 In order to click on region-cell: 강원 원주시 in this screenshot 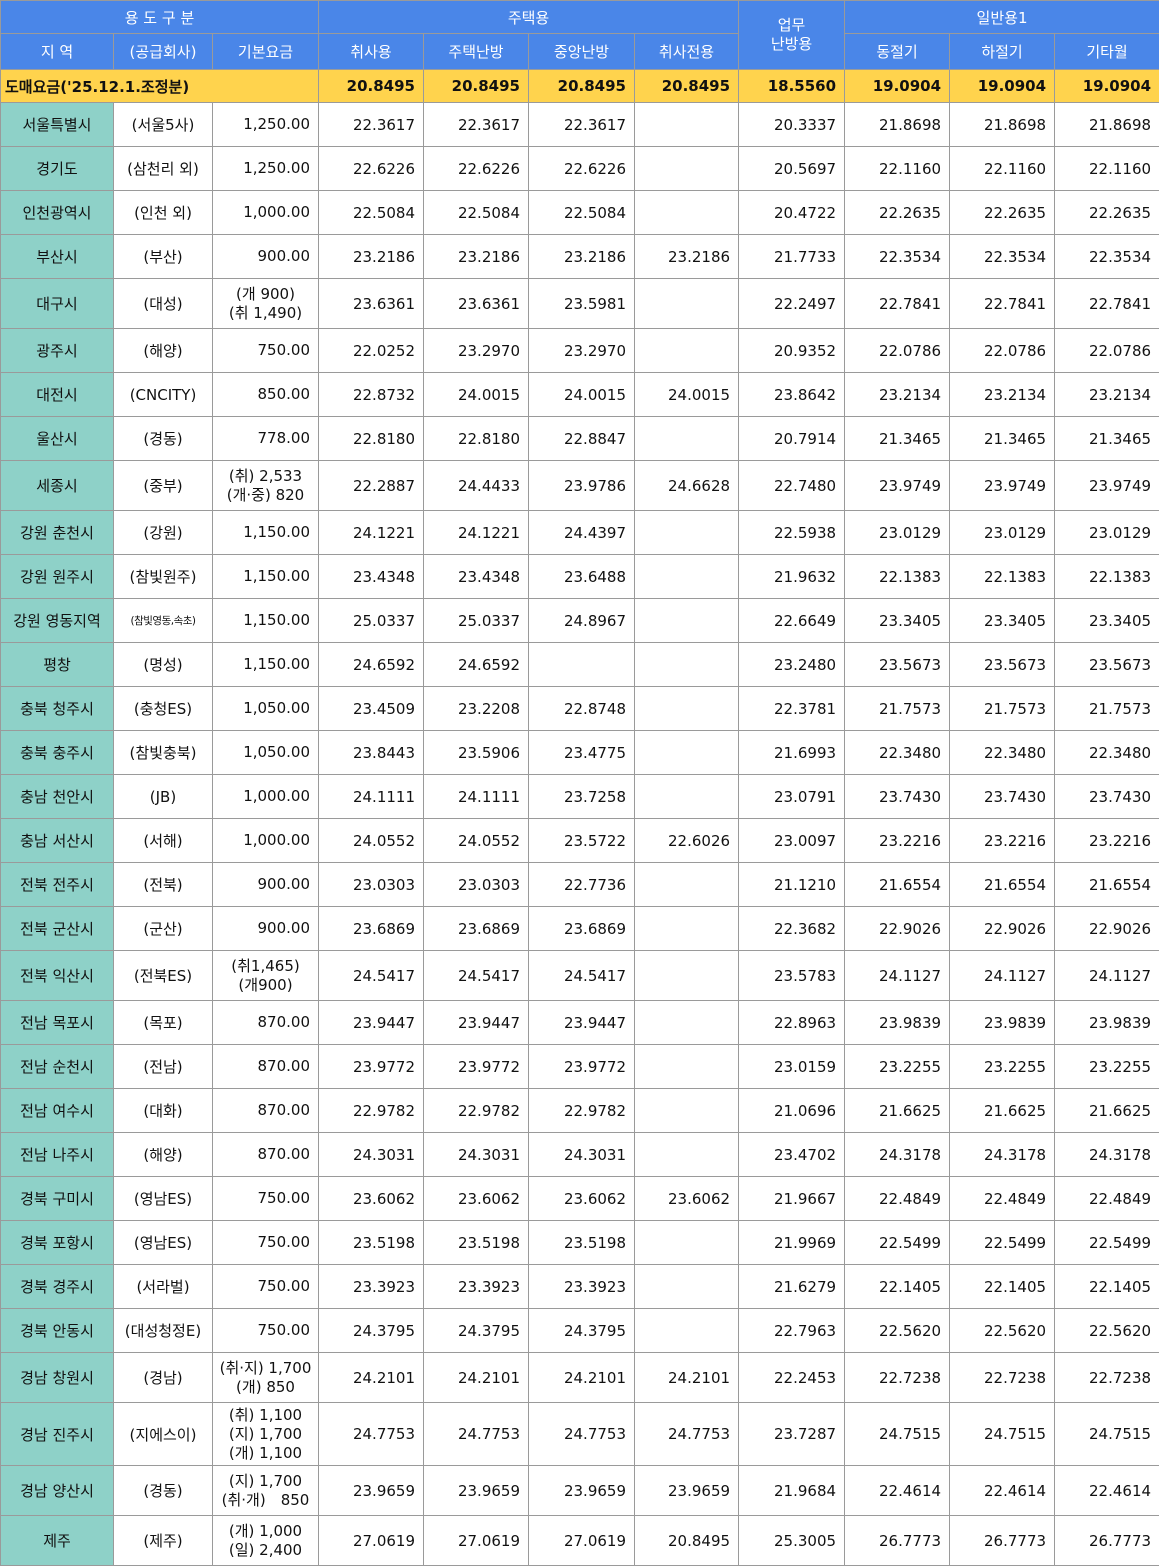, I will do `click(57, 577)`.